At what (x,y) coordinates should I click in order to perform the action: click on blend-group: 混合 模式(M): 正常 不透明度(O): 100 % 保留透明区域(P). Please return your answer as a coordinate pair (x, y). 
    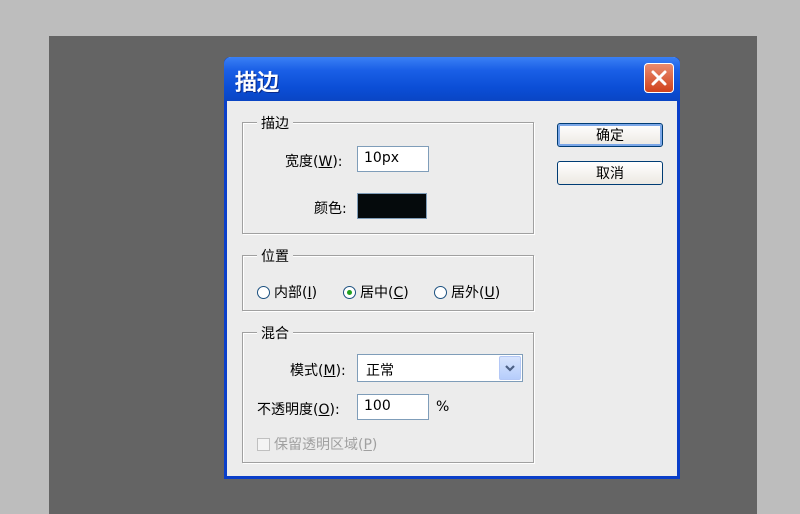
    Looking at the image, I should click on (388, 393).